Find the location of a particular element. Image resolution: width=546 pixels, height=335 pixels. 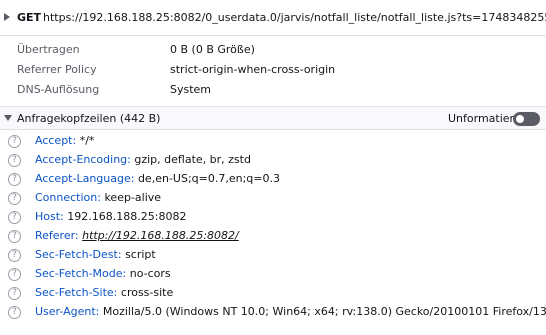

header-entry: Referer: http://192.168.188.25:8082/ is located at coordinates (137, 235).